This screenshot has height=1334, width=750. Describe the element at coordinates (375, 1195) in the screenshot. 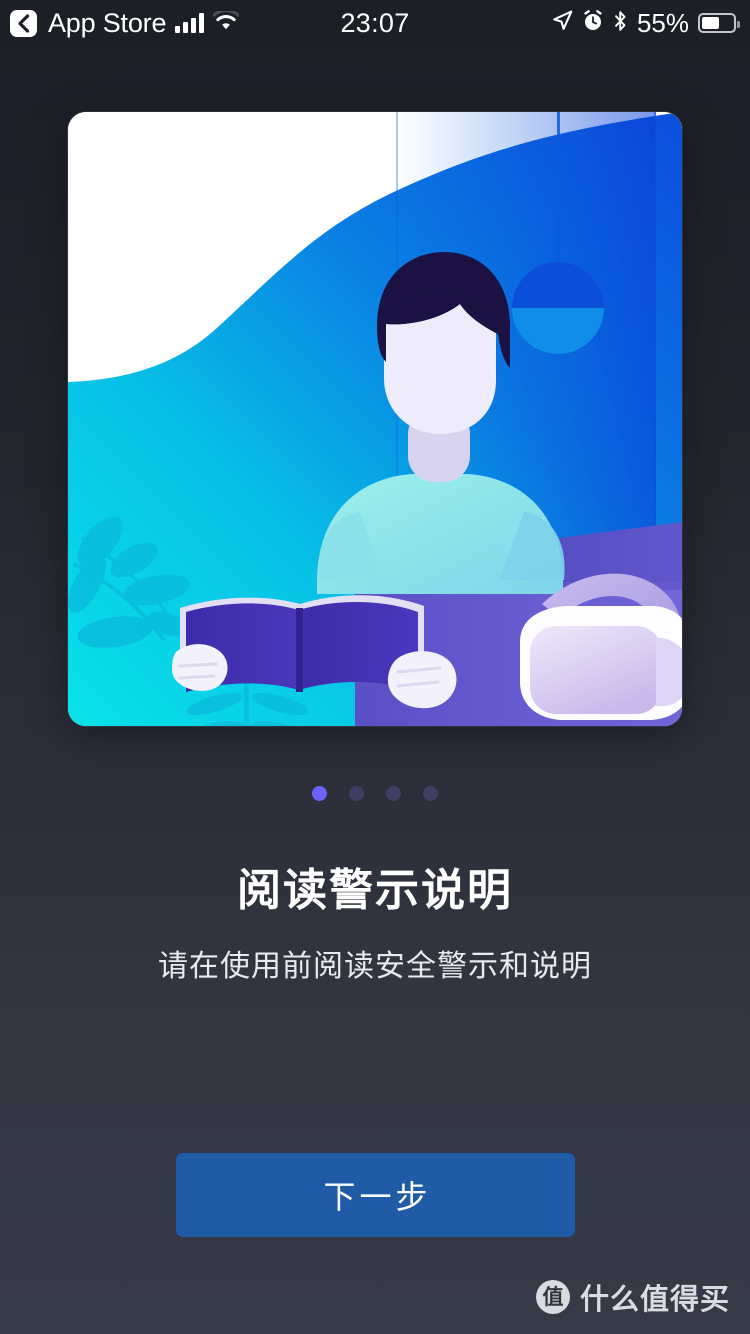

I see `next-button: 下一步` at that location.